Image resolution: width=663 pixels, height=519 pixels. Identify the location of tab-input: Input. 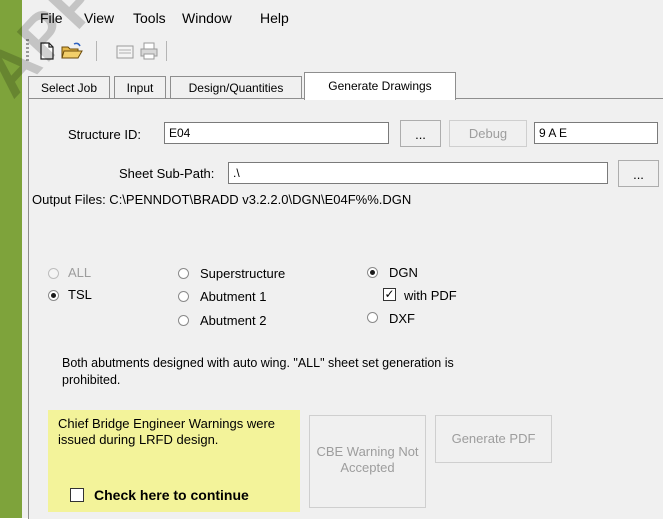
(140, 88).